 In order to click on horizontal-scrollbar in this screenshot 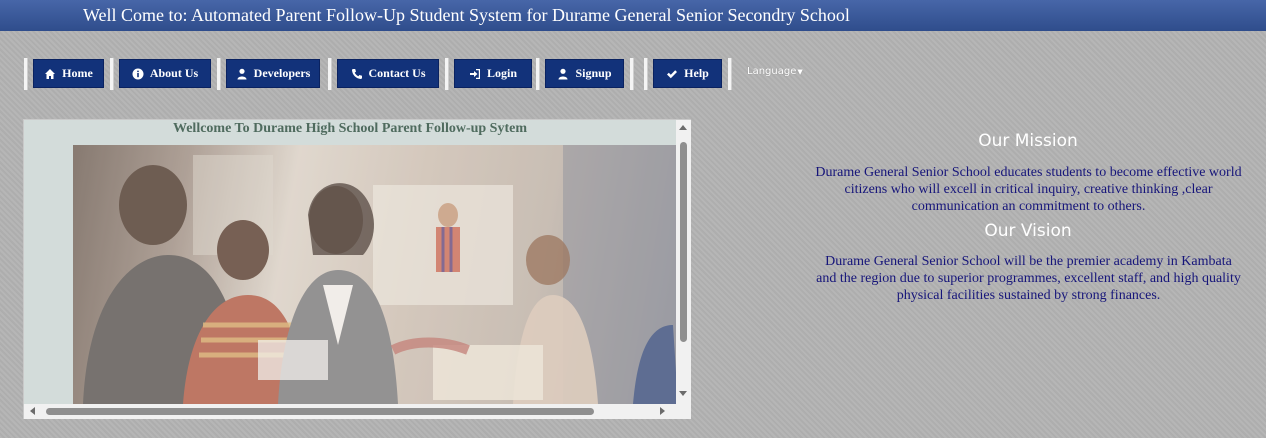, I will do `click(350, 411)`.